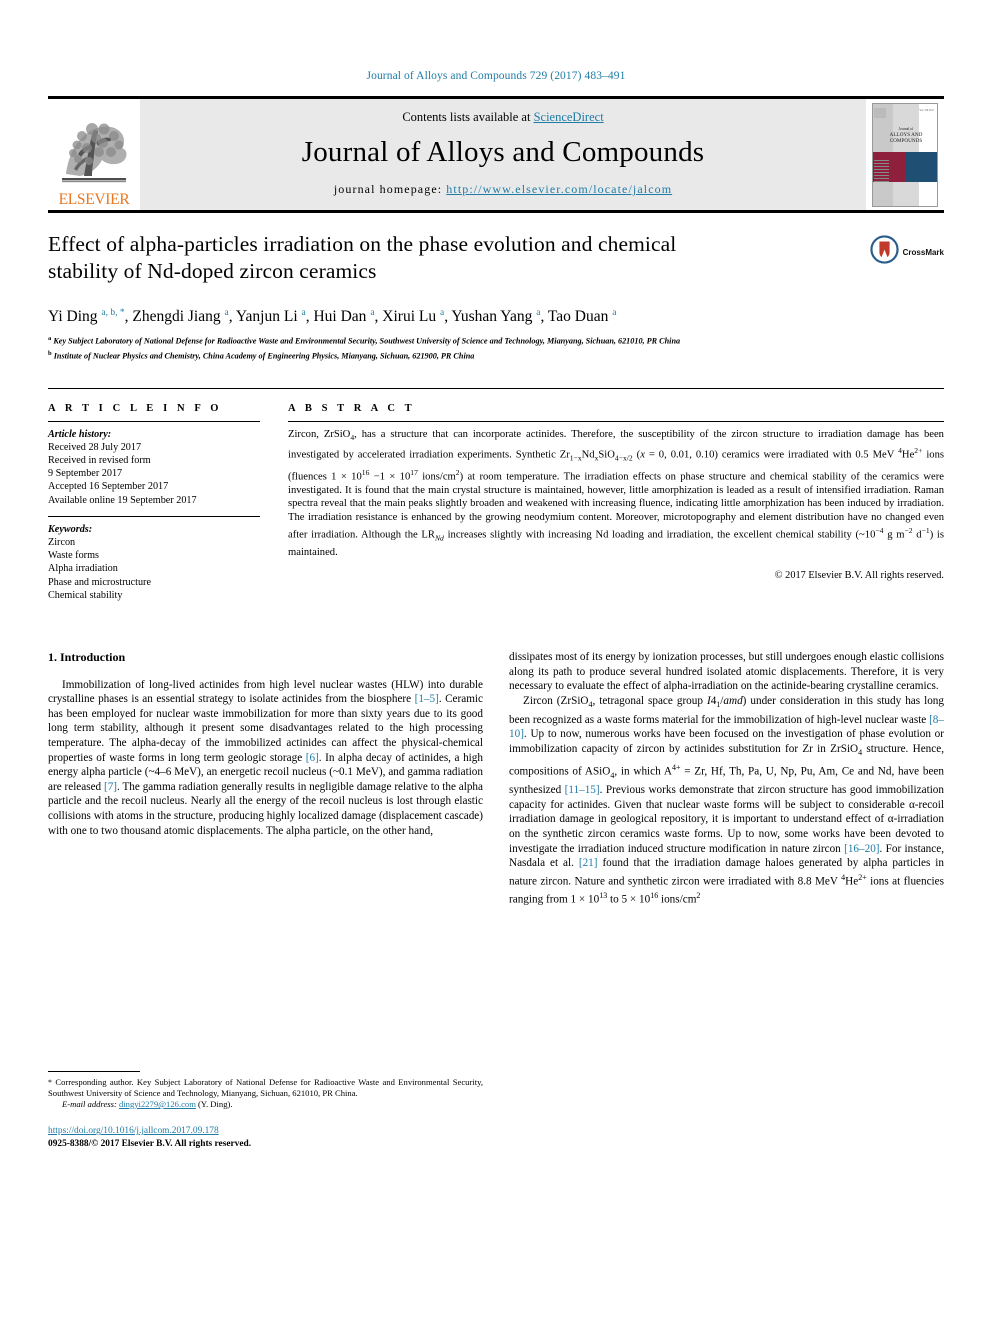  What do you see at coordinates (113, 313) in the screenshot?
I see `author-affiliation-mark: a, b, *` at bounding box center [113, 313].